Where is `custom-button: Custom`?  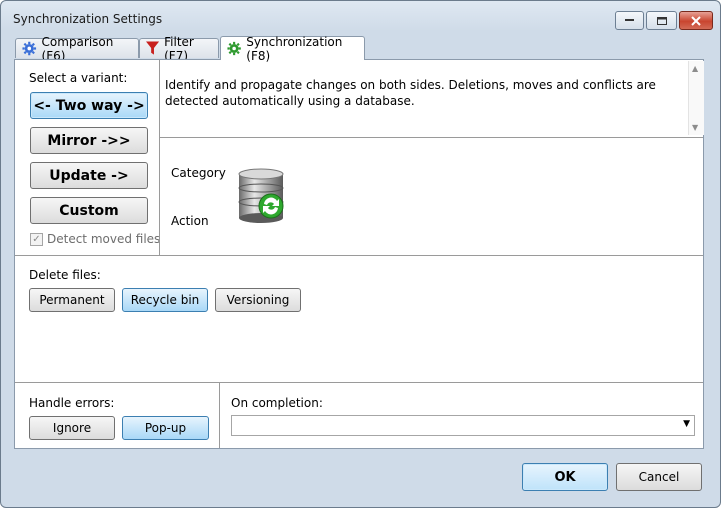
custom-button: Custom is located at coordinates (89, 210).